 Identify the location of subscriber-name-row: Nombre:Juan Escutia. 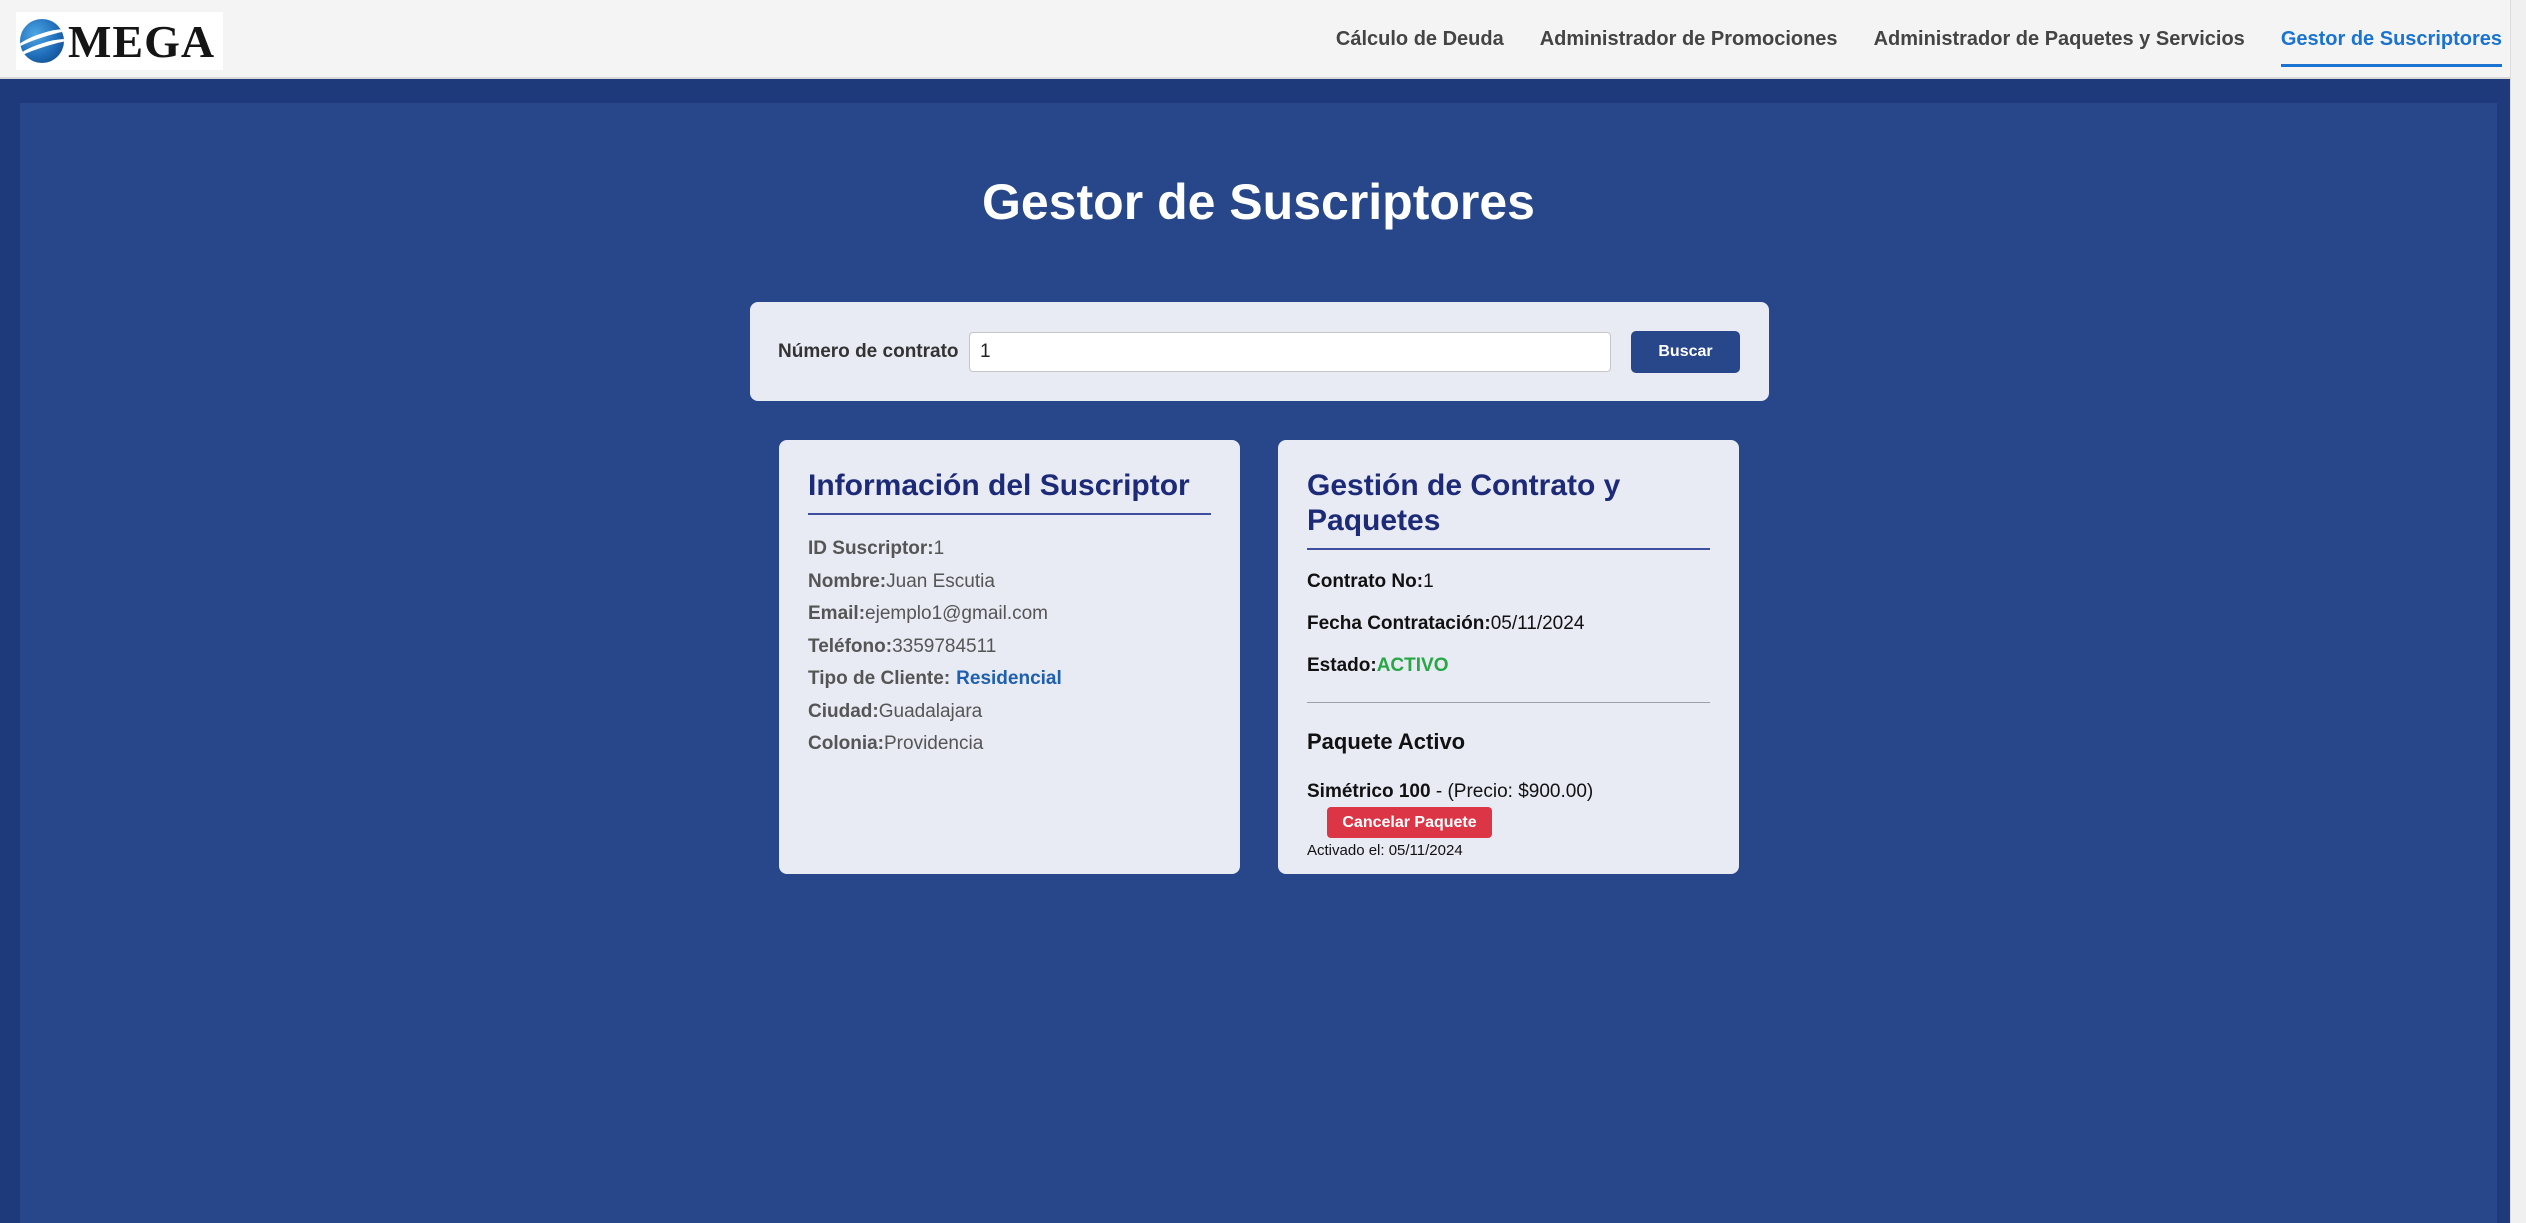
(1009, 582).